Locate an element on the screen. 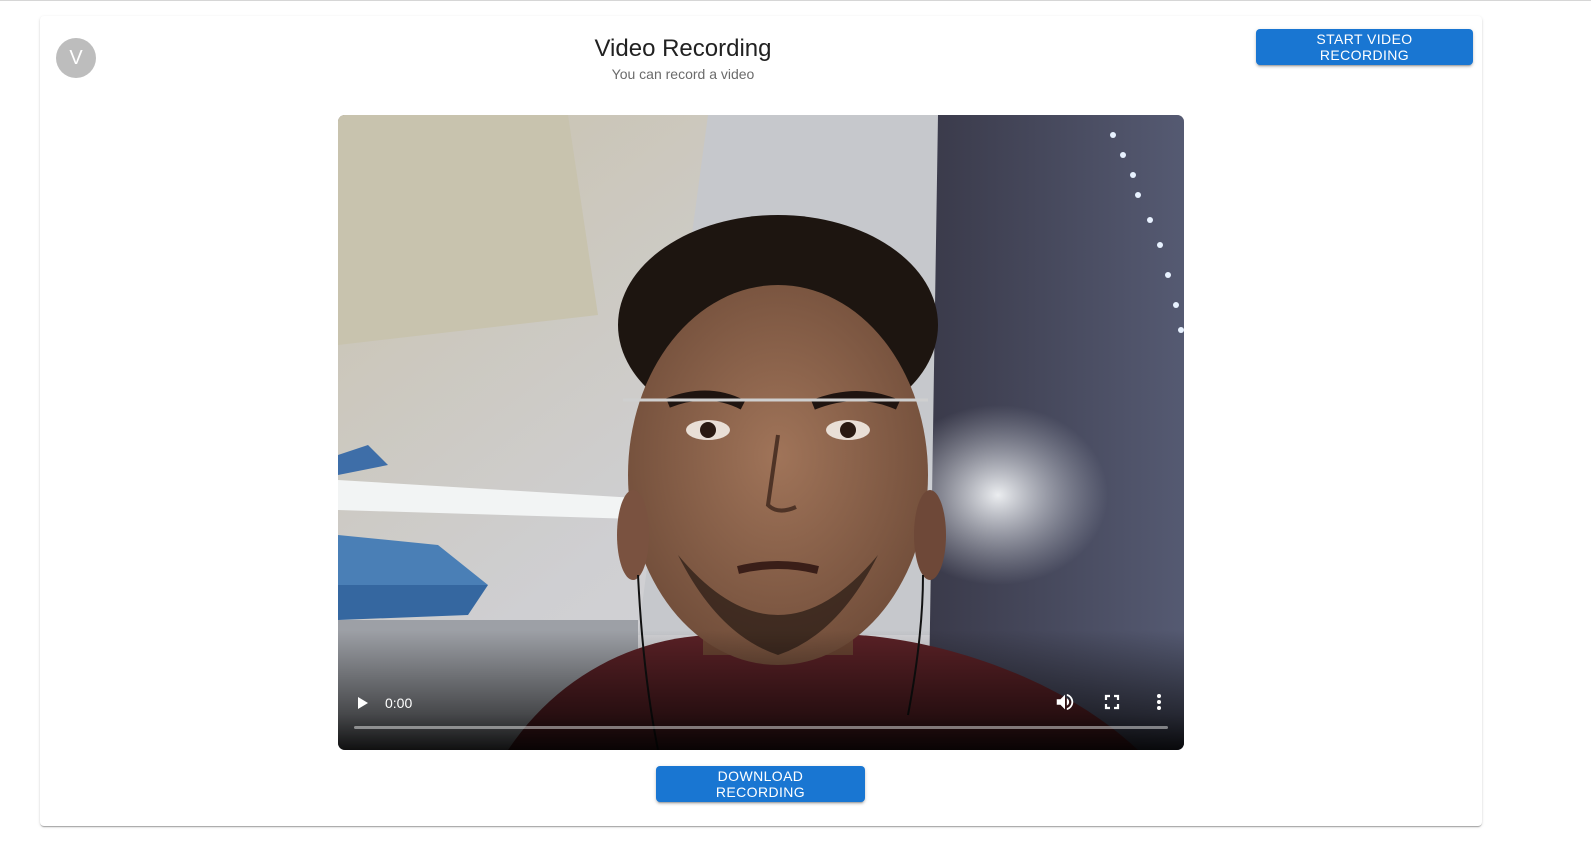 This screenshot has width=1591, height=859. play-icon is located at coordinates (362, 703).